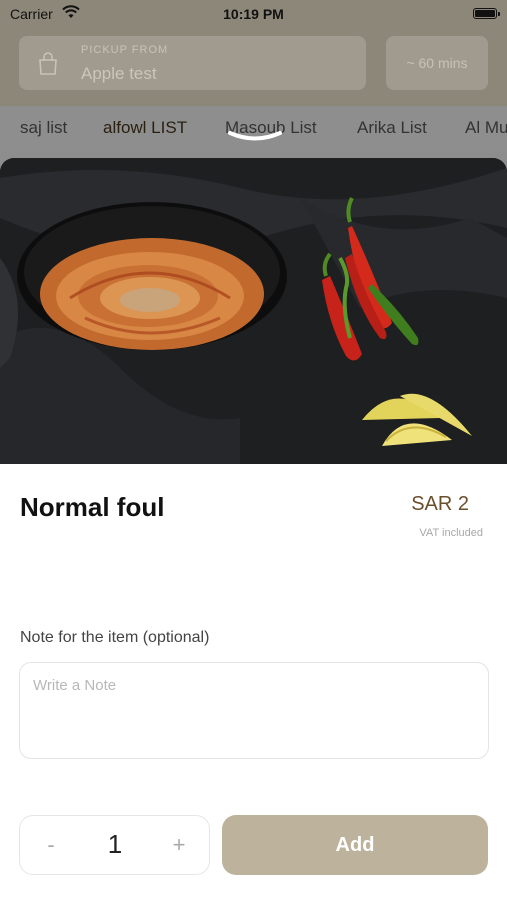 Image resolution: width=507 pixels, height=900 pixels. I want to click on pickup-label: PICKUP FROM, so click(125, 50).